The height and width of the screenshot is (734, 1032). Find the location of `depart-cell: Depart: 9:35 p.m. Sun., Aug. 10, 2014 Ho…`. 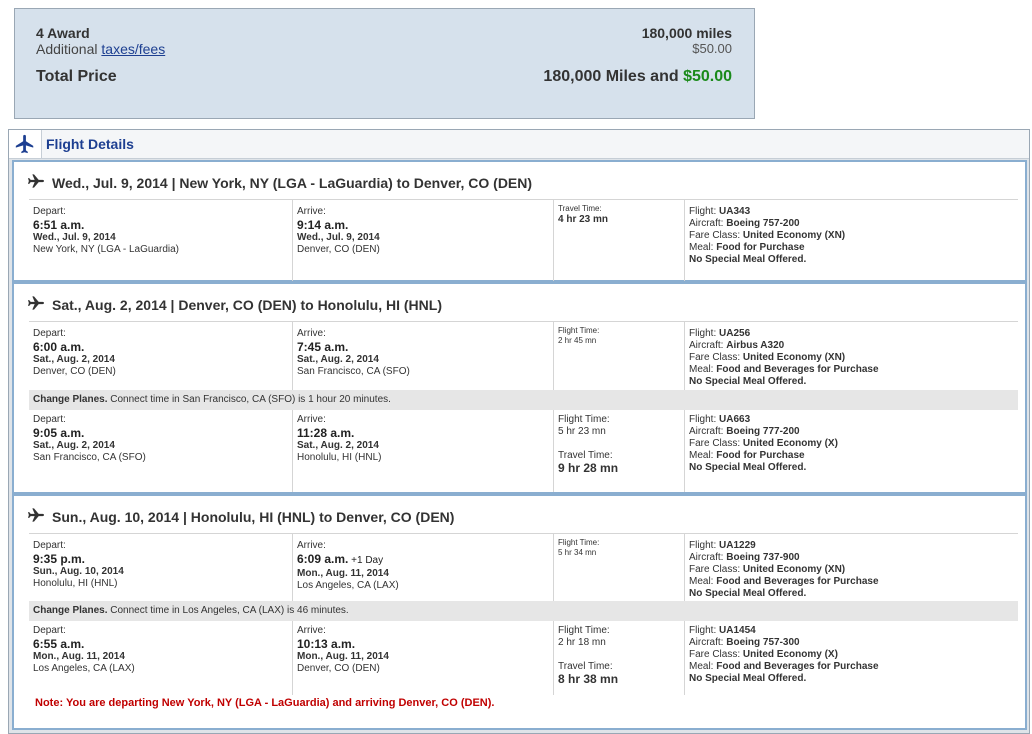

depart-cell: Depart: 9:35 p.m. Sun., Aug. 10, 2014 Ho… is located at coordinates (162, 567).